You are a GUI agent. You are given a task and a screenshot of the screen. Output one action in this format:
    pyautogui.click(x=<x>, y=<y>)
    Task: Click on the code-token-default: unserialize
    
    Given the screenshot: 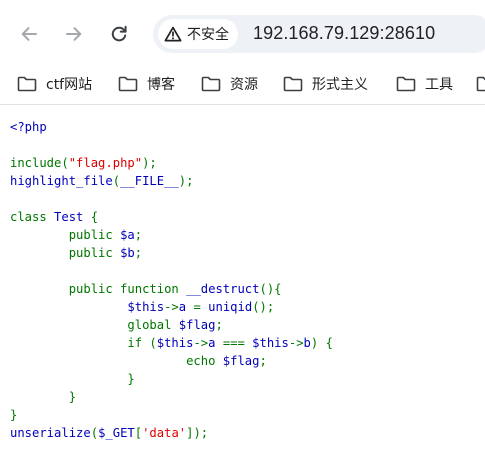 What is the action you would take?
    pyautogui.click(x=50, y=433)
    